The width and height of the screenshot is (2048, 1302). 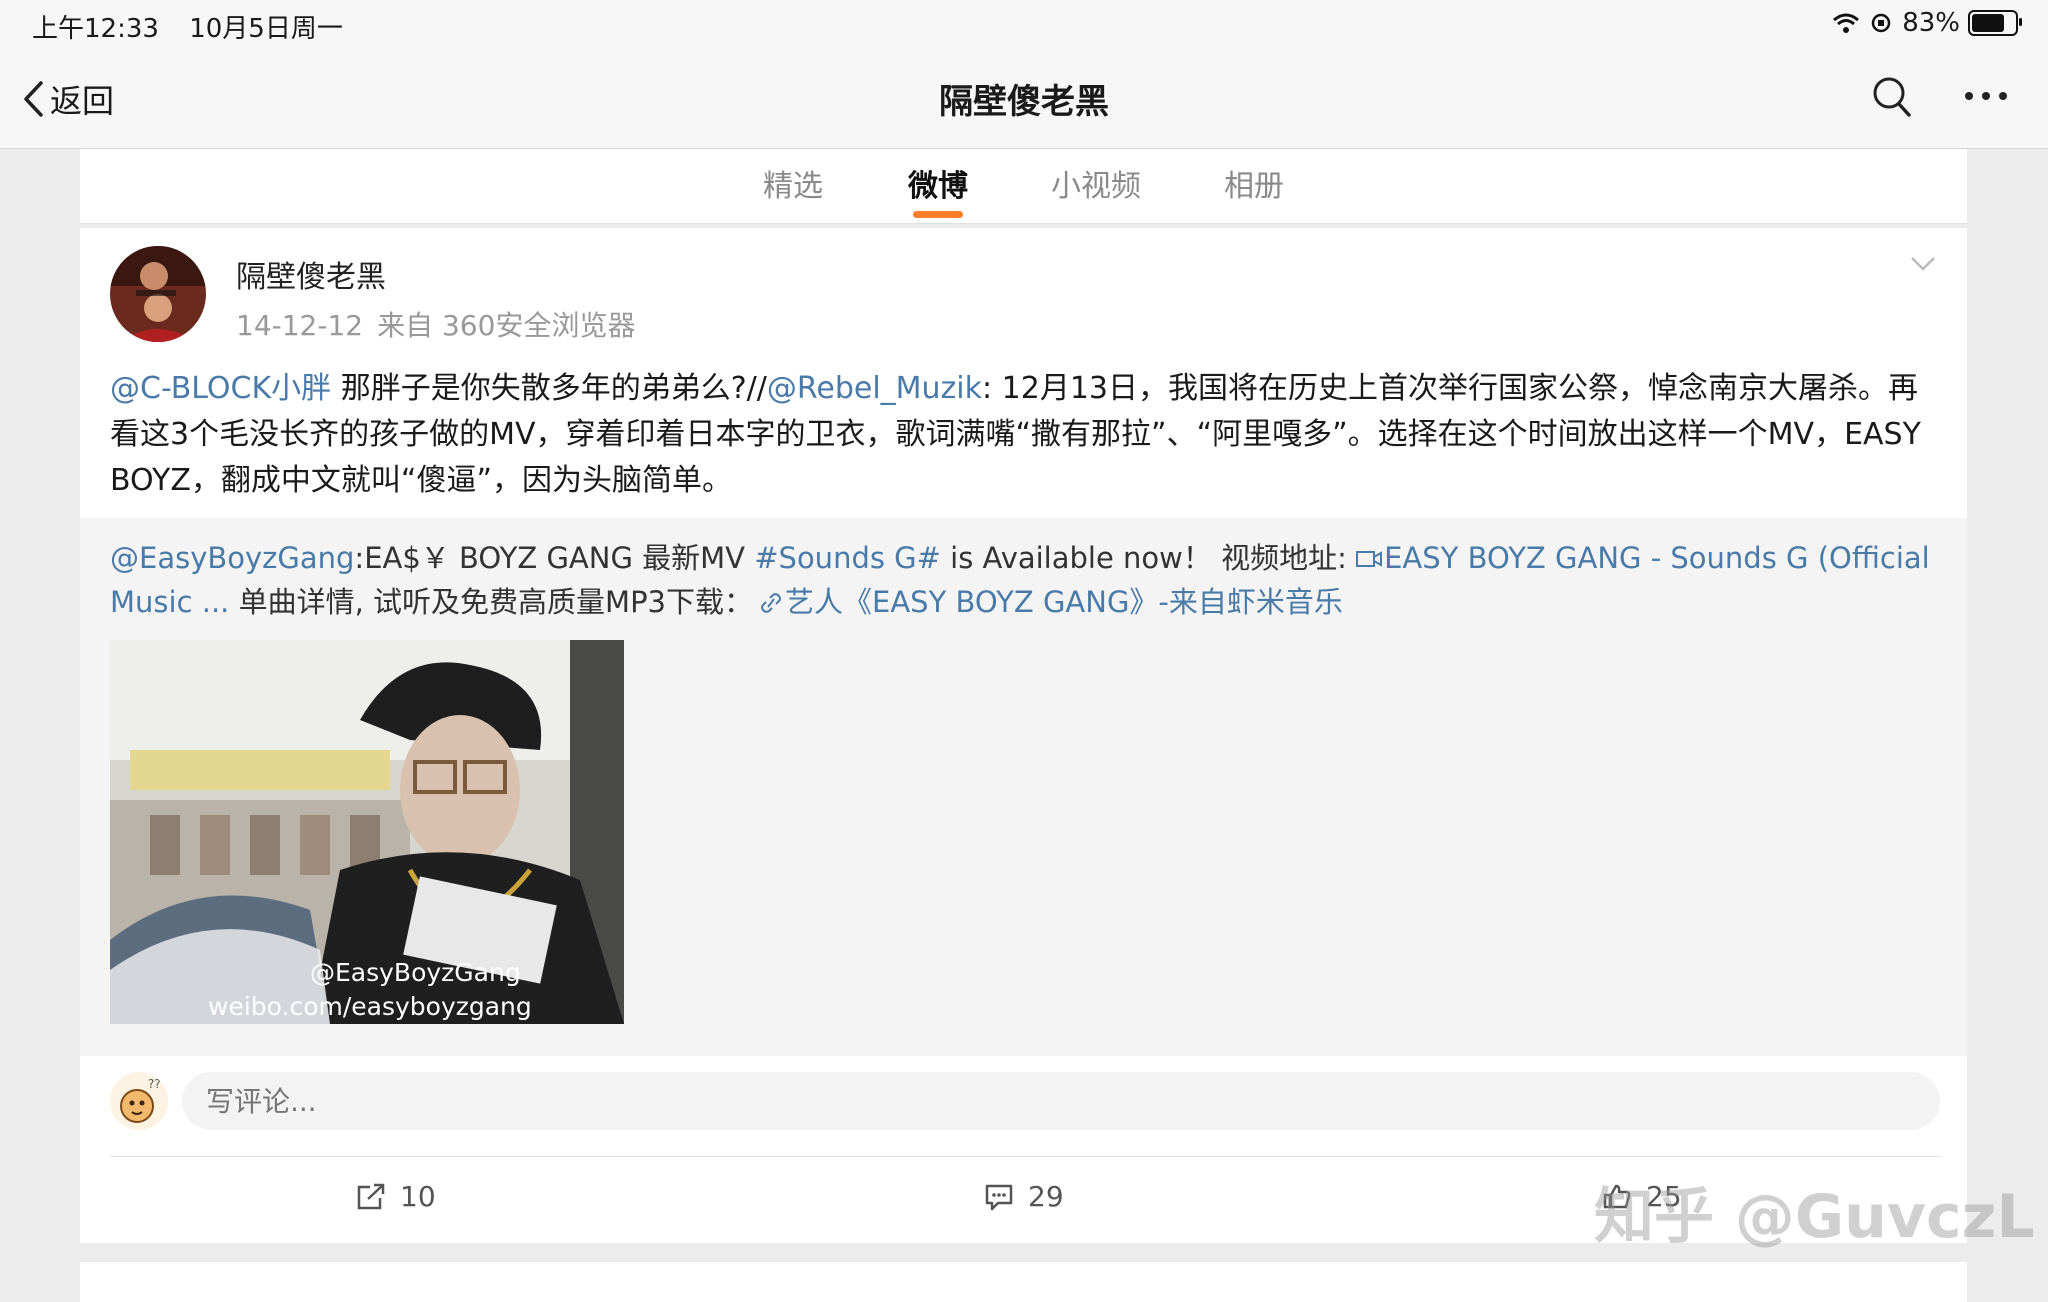 I want to click on repost-image: @EasyBoyzGang weibo.com/easyboyzgang, so click(x=367, y=832).